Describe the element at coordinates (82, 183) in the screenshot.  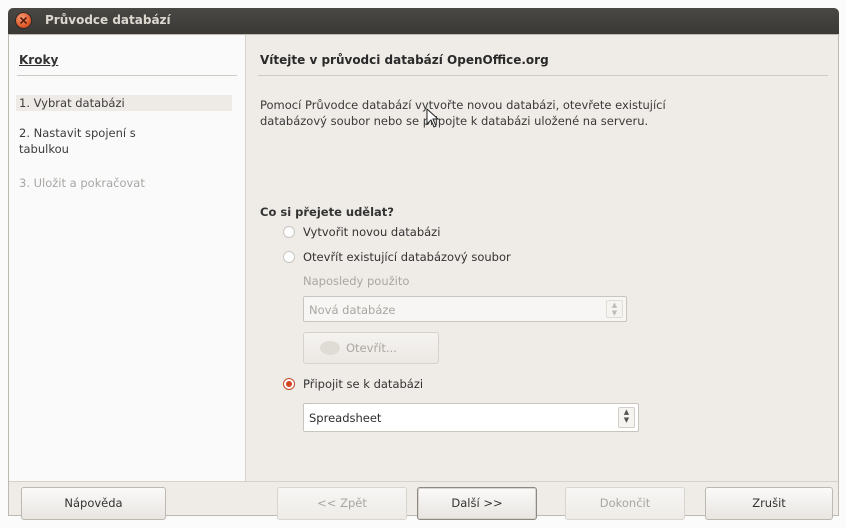
I see `step-save-continue: 3. Uložit a pokračovat` at that location.